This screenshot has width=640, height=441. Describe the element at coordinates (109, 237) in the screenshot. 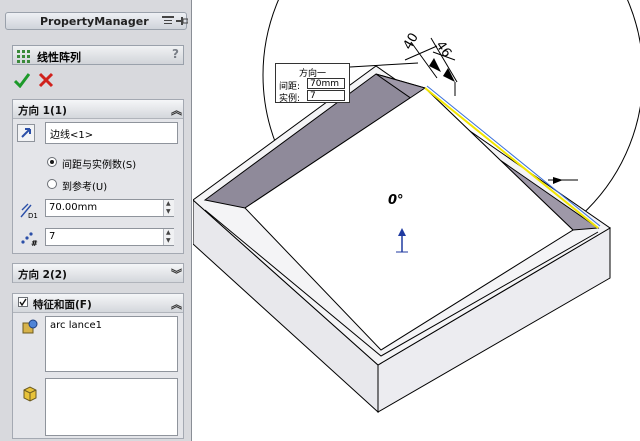

I see `instances-input: 7` at that location.